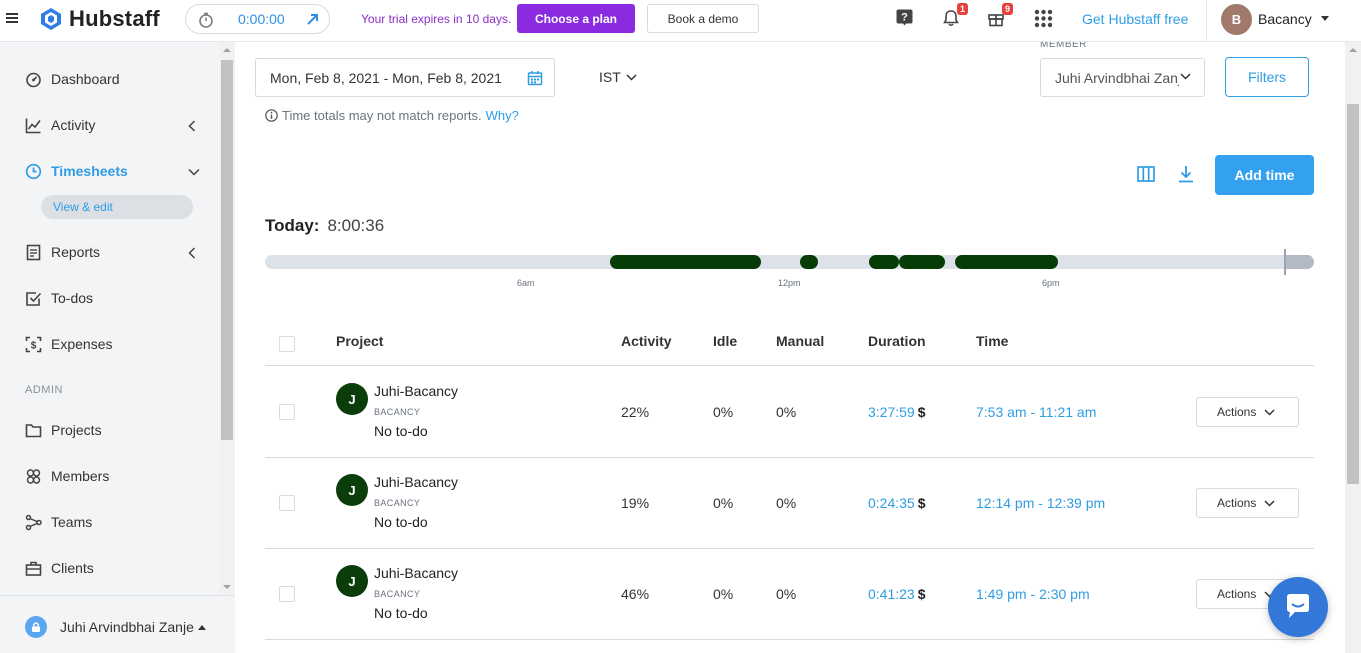 The height and width of the screenshot is (653, 1361). I want to click on activity-cell: 22%, so click(635, 412).